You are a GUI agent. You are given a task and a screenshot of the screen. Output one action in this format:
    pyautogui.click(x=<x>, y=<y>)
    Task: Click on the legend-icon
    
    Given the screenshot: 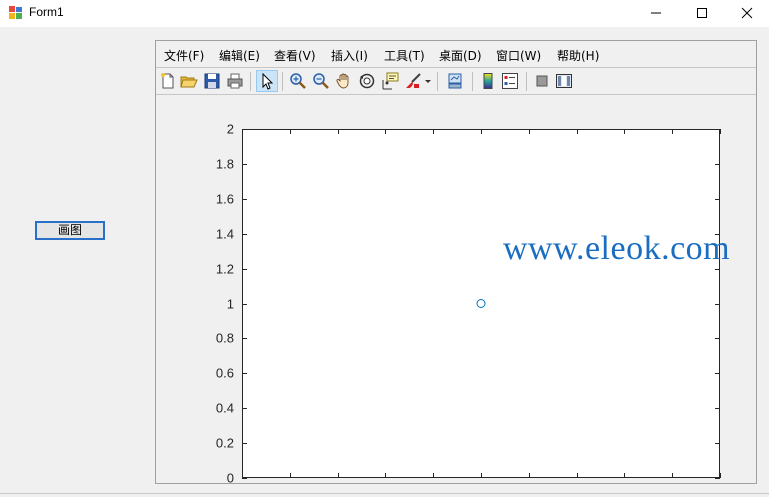 What is the action you would take?
    pyautogui.click(x=510, y=81)
    